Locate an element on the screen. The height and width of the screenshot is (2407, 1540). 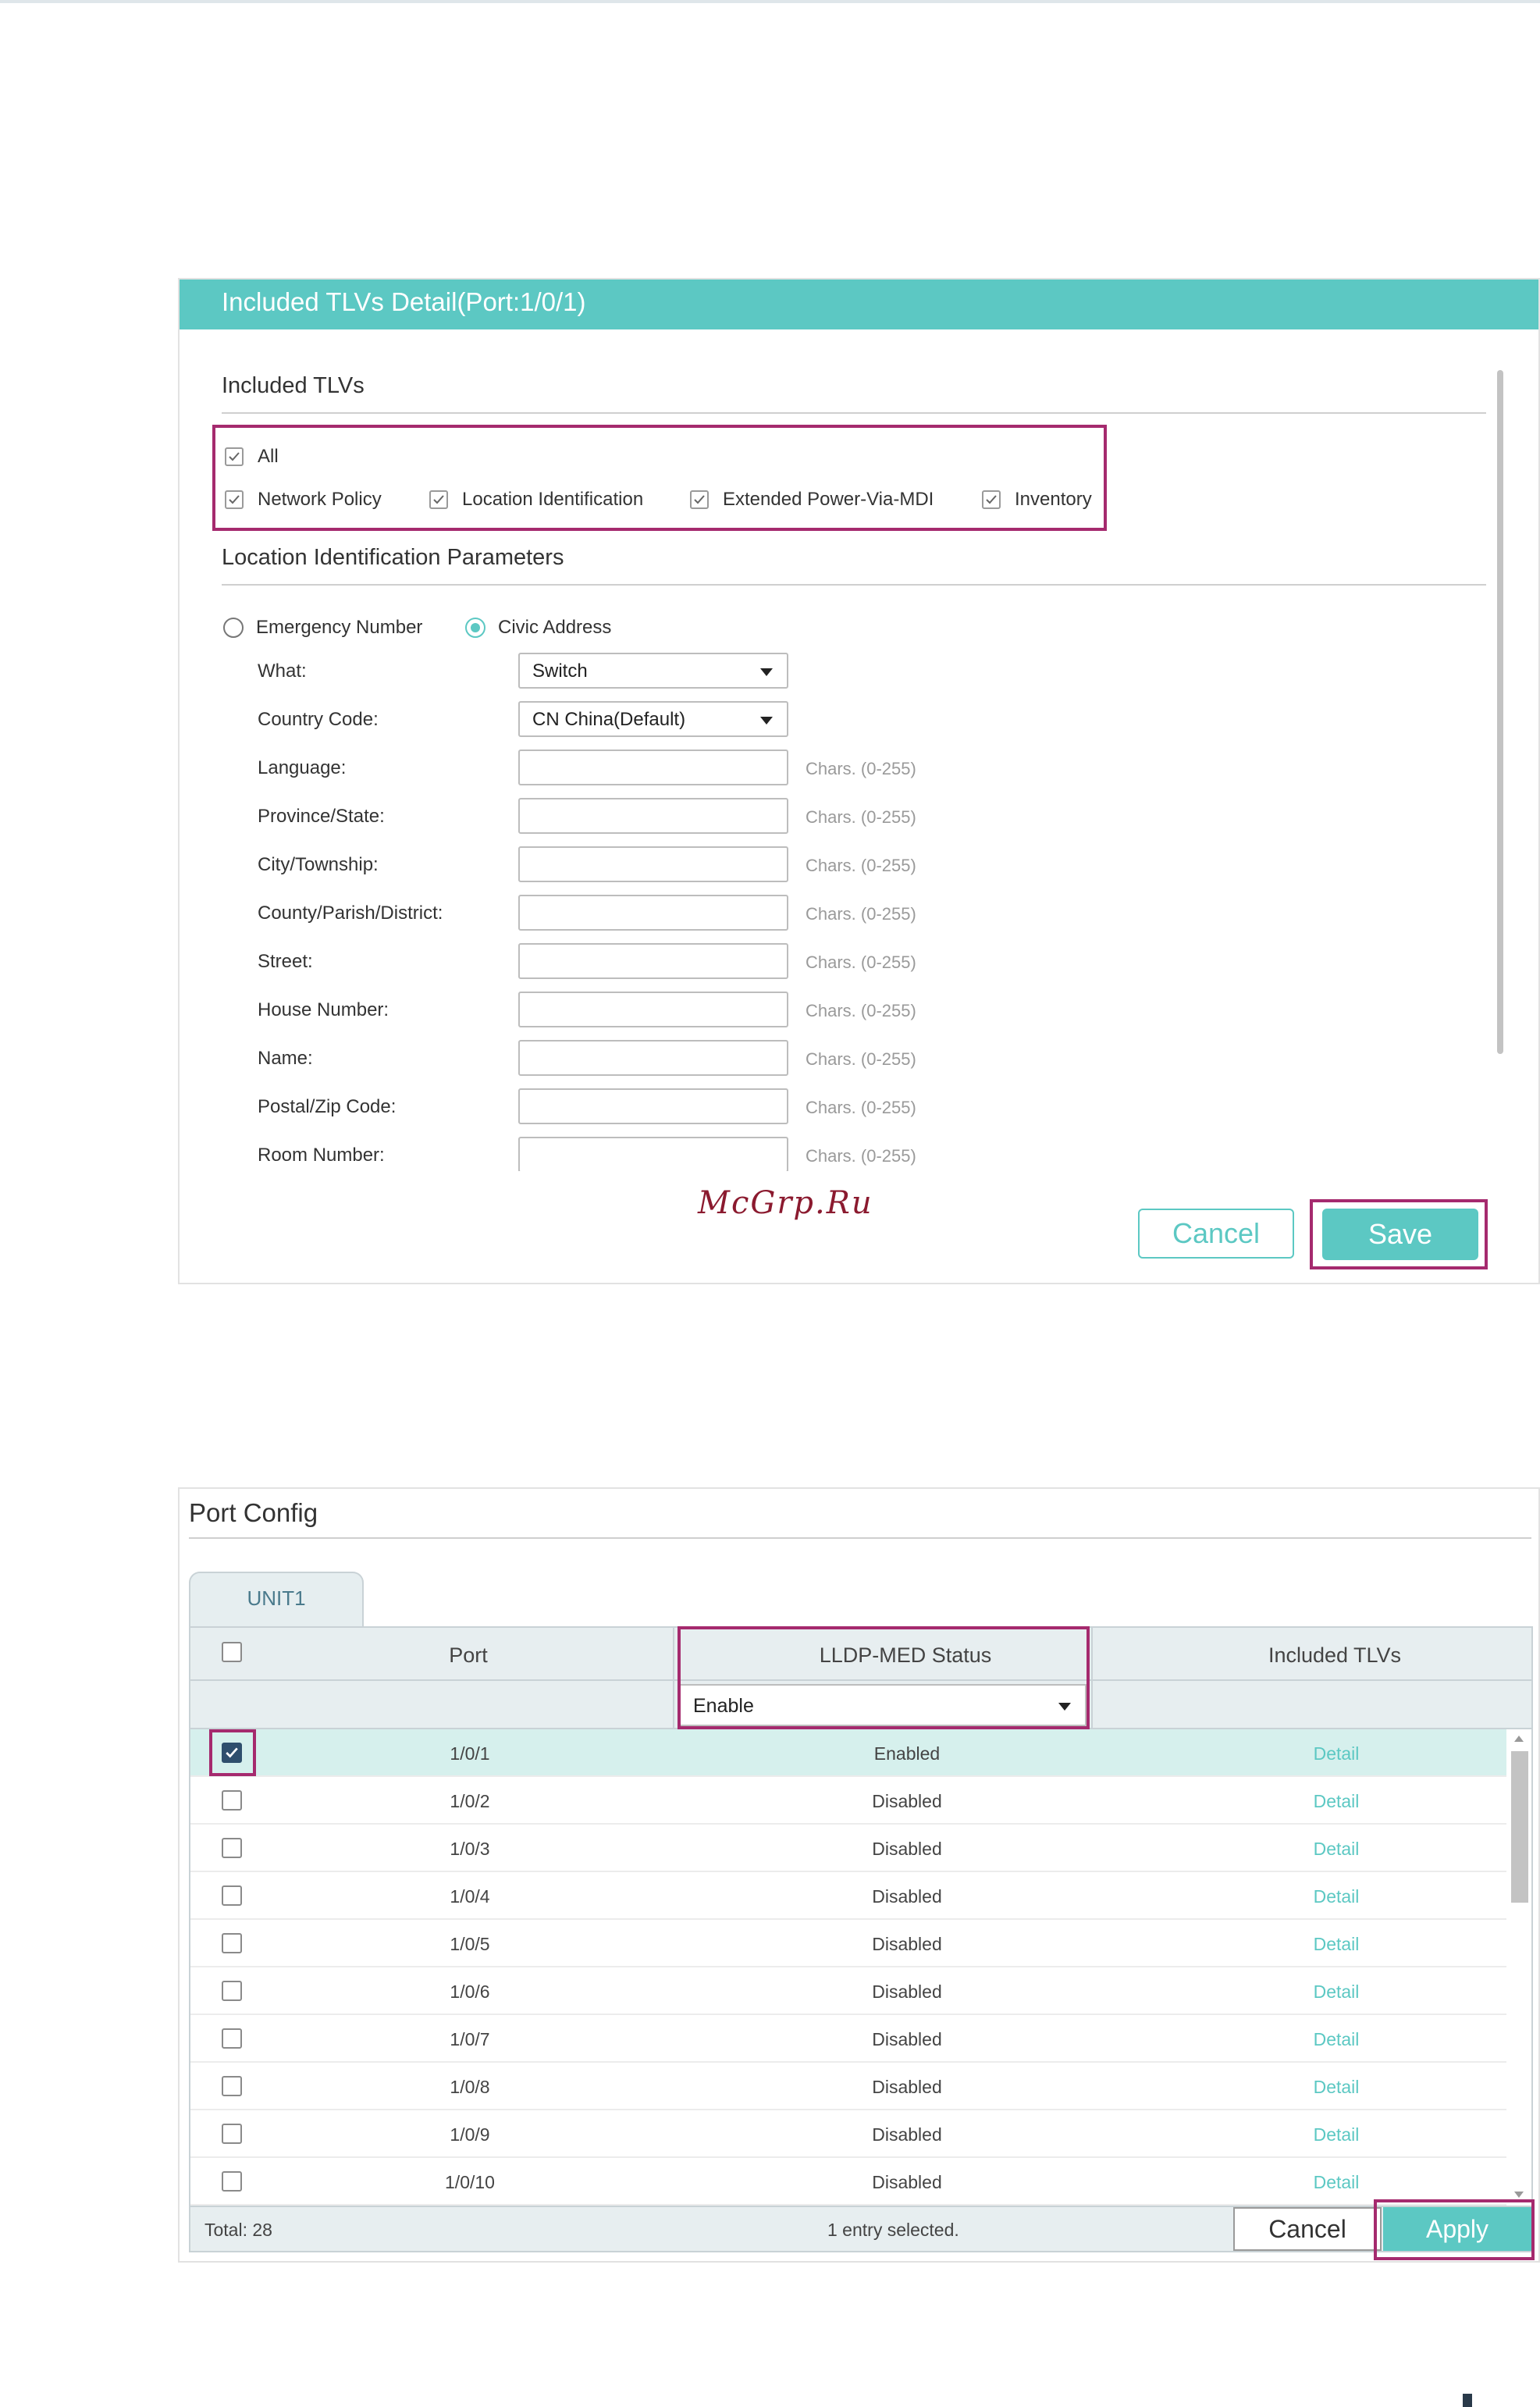
port-cell: 1/0/4 is located at coordinates (470, 1896).